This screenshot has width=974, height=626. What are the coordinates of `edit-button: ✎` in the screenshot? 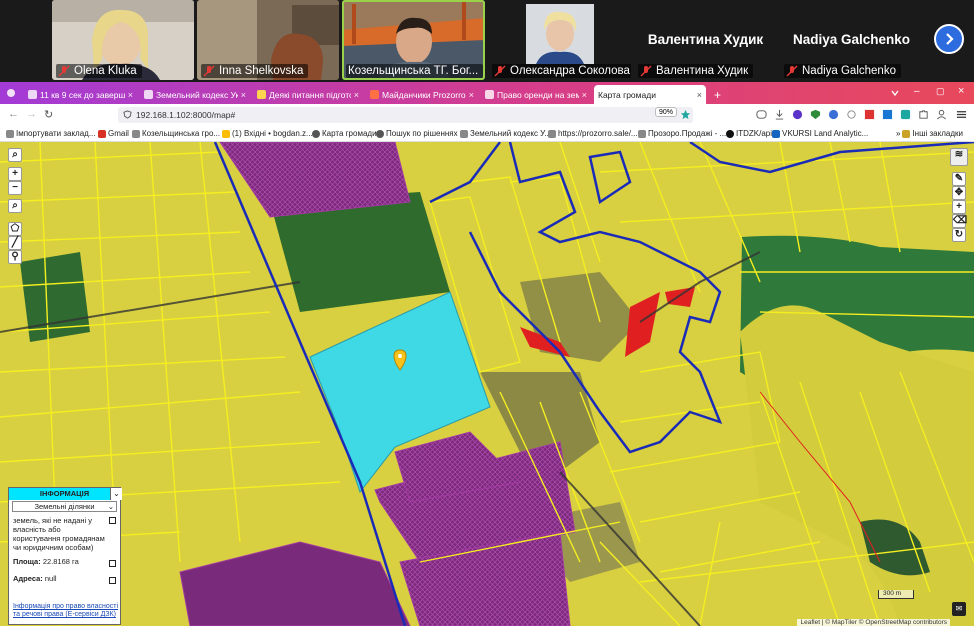 It's located at (959, 179).